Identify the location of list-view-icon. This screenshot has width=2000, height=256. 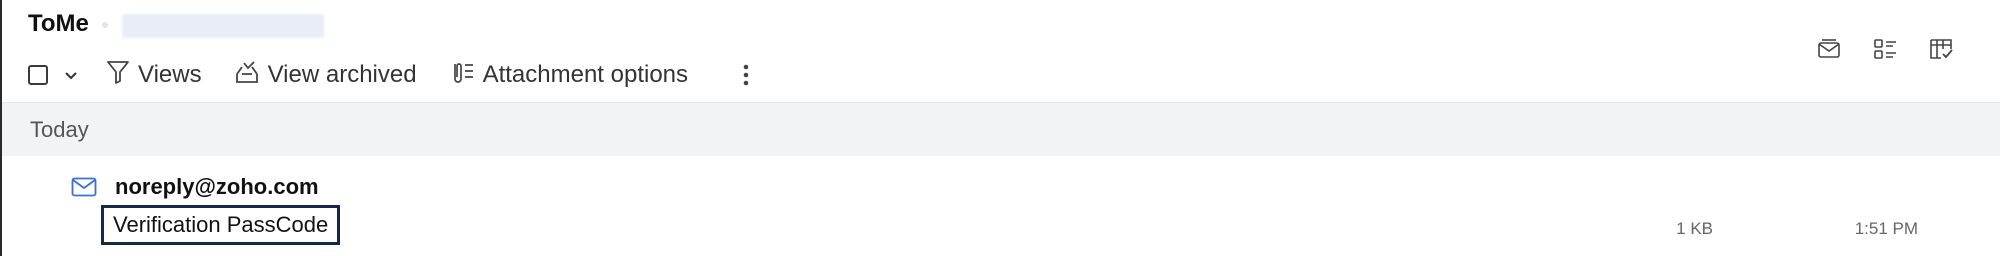
(1885, 49).